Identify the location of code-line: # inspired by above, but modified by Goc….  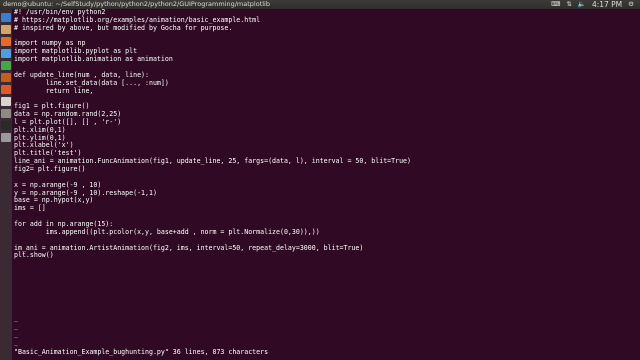
(123, 28).